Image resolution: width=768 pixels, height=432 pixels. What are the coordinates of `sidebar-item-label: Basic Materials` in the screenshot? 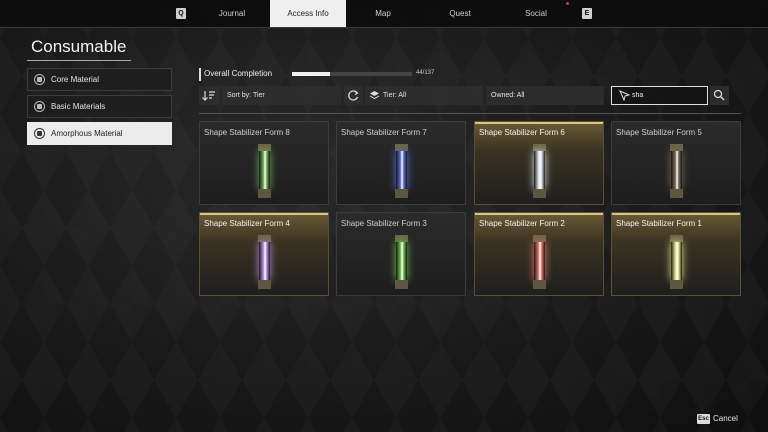 It's located at (78, 106).